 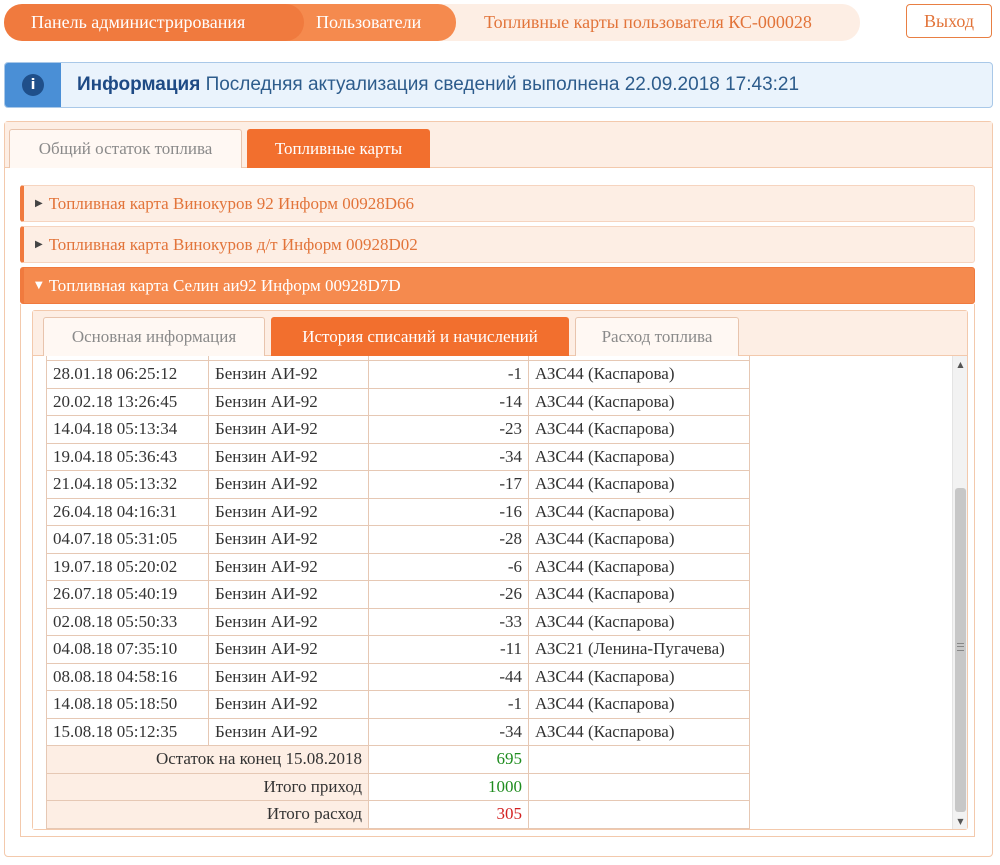 What do you see at coordinates (448, 511) in the screenshot?
I see `amount-cell: -16` at bounding box center [448, 511].